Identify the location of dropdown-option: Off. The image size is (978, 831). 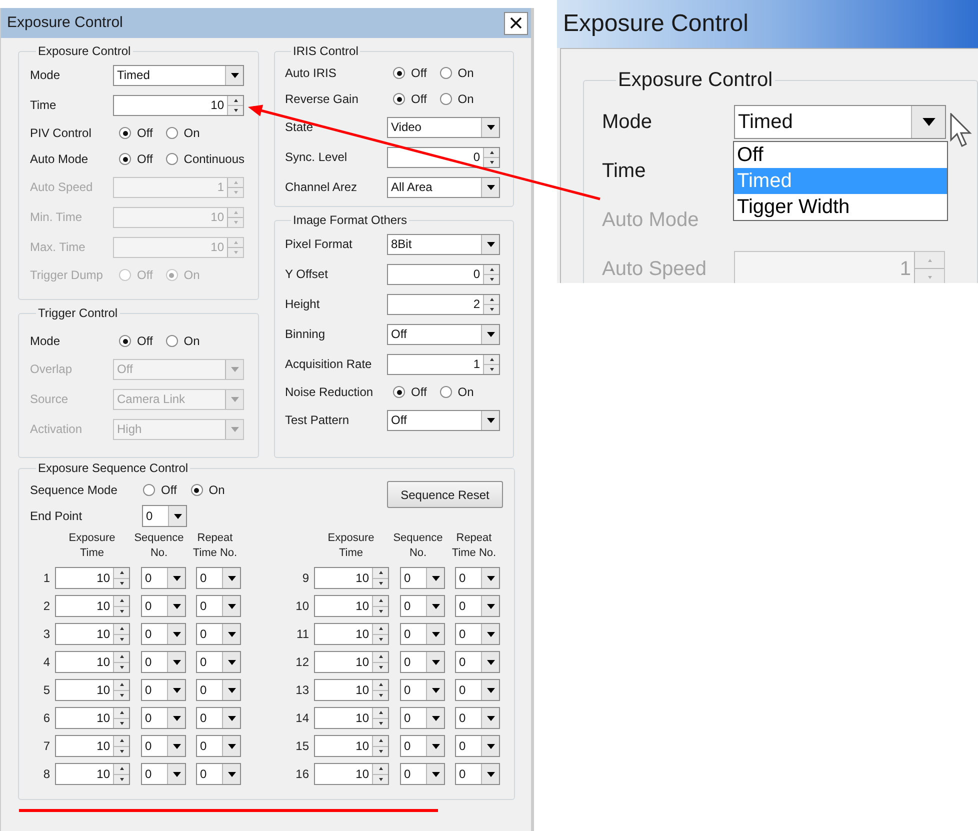
(840, 155).